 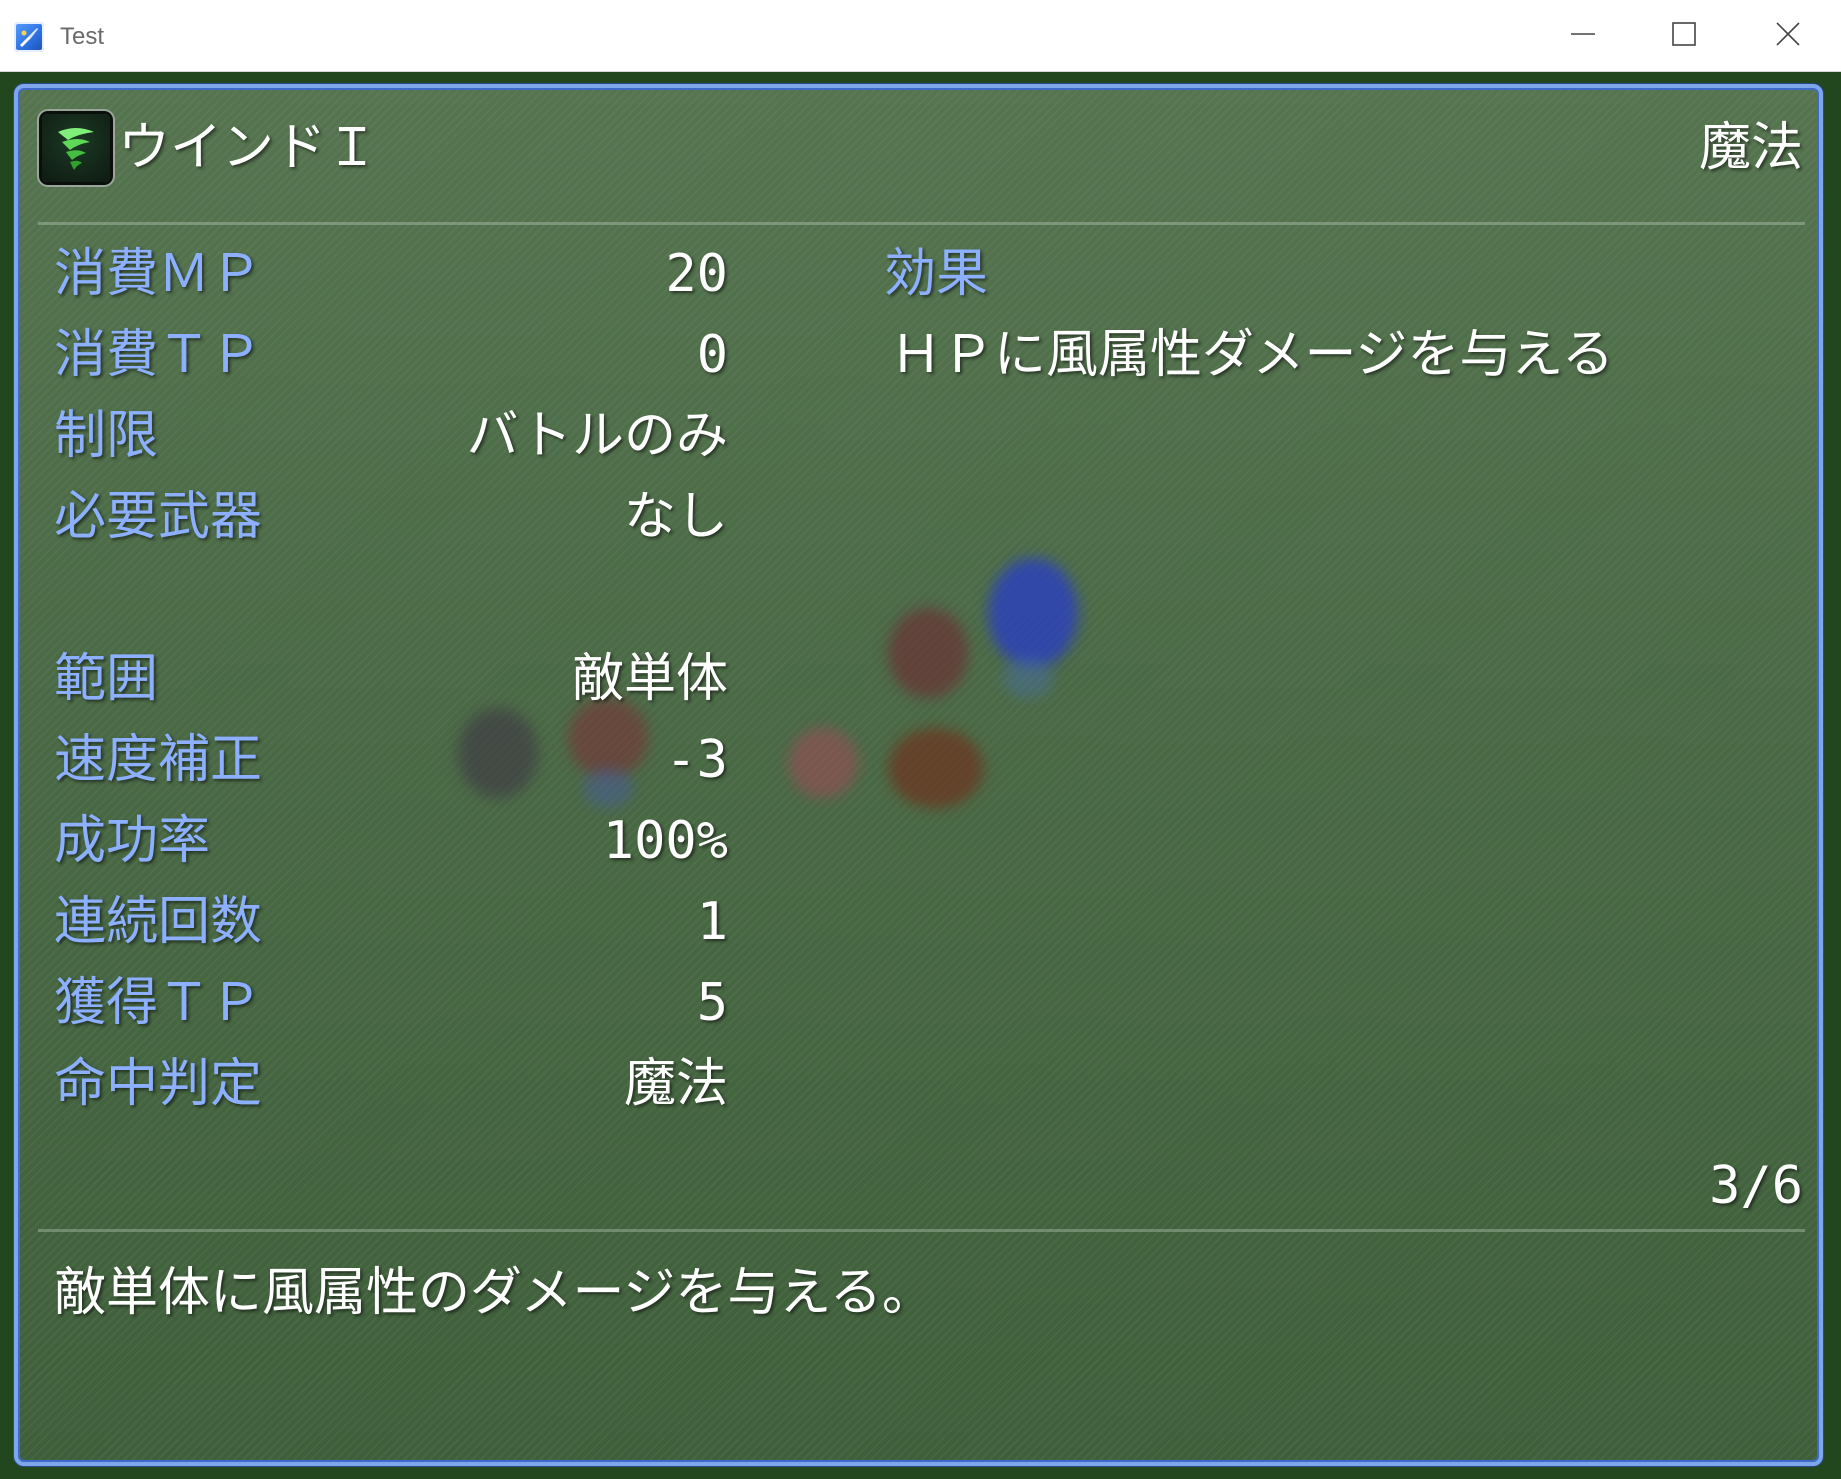 What do you see at coordinates (649, 679) in the screenshot?
I see `stat-value-scope: 敵単体` at bounding box center [649, 679].